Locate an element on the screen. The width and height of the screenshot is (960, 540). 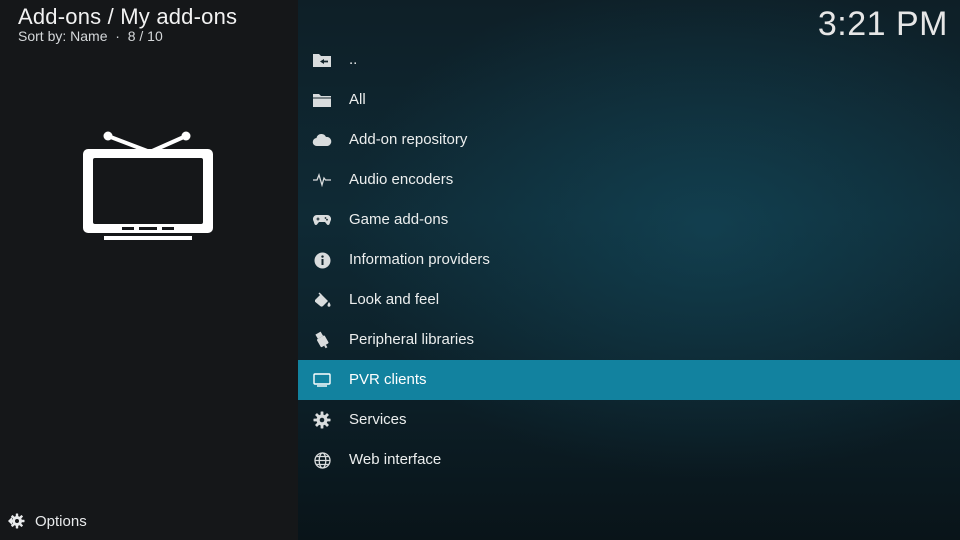
menu-item-information-providers: Information providers is located at coordinates (629, 260).